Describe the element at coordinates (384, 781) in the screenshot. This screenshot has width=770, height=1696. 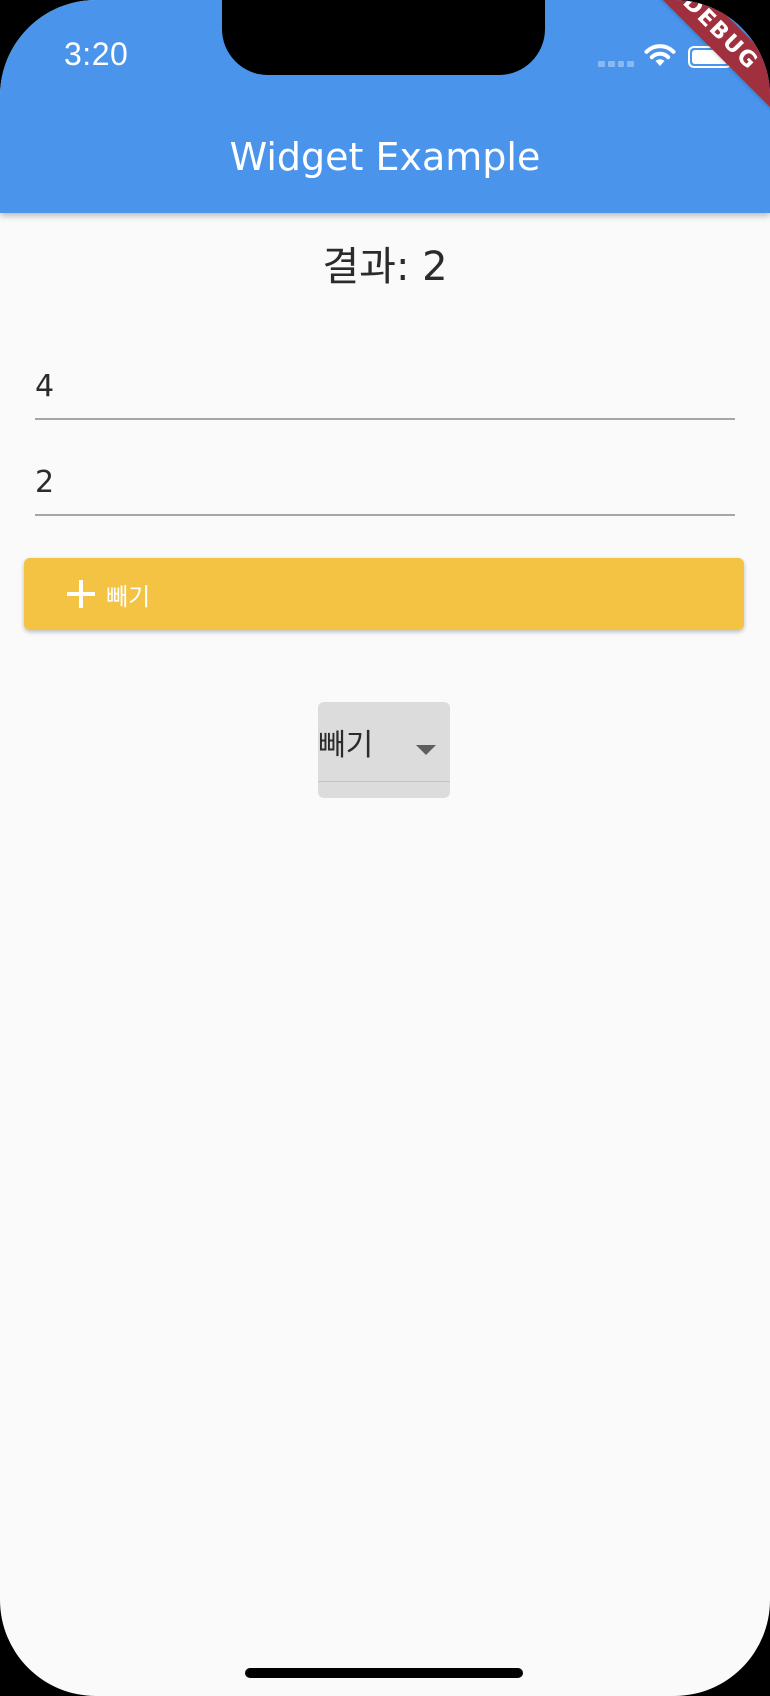
I see `dropdown-underline` at that location.